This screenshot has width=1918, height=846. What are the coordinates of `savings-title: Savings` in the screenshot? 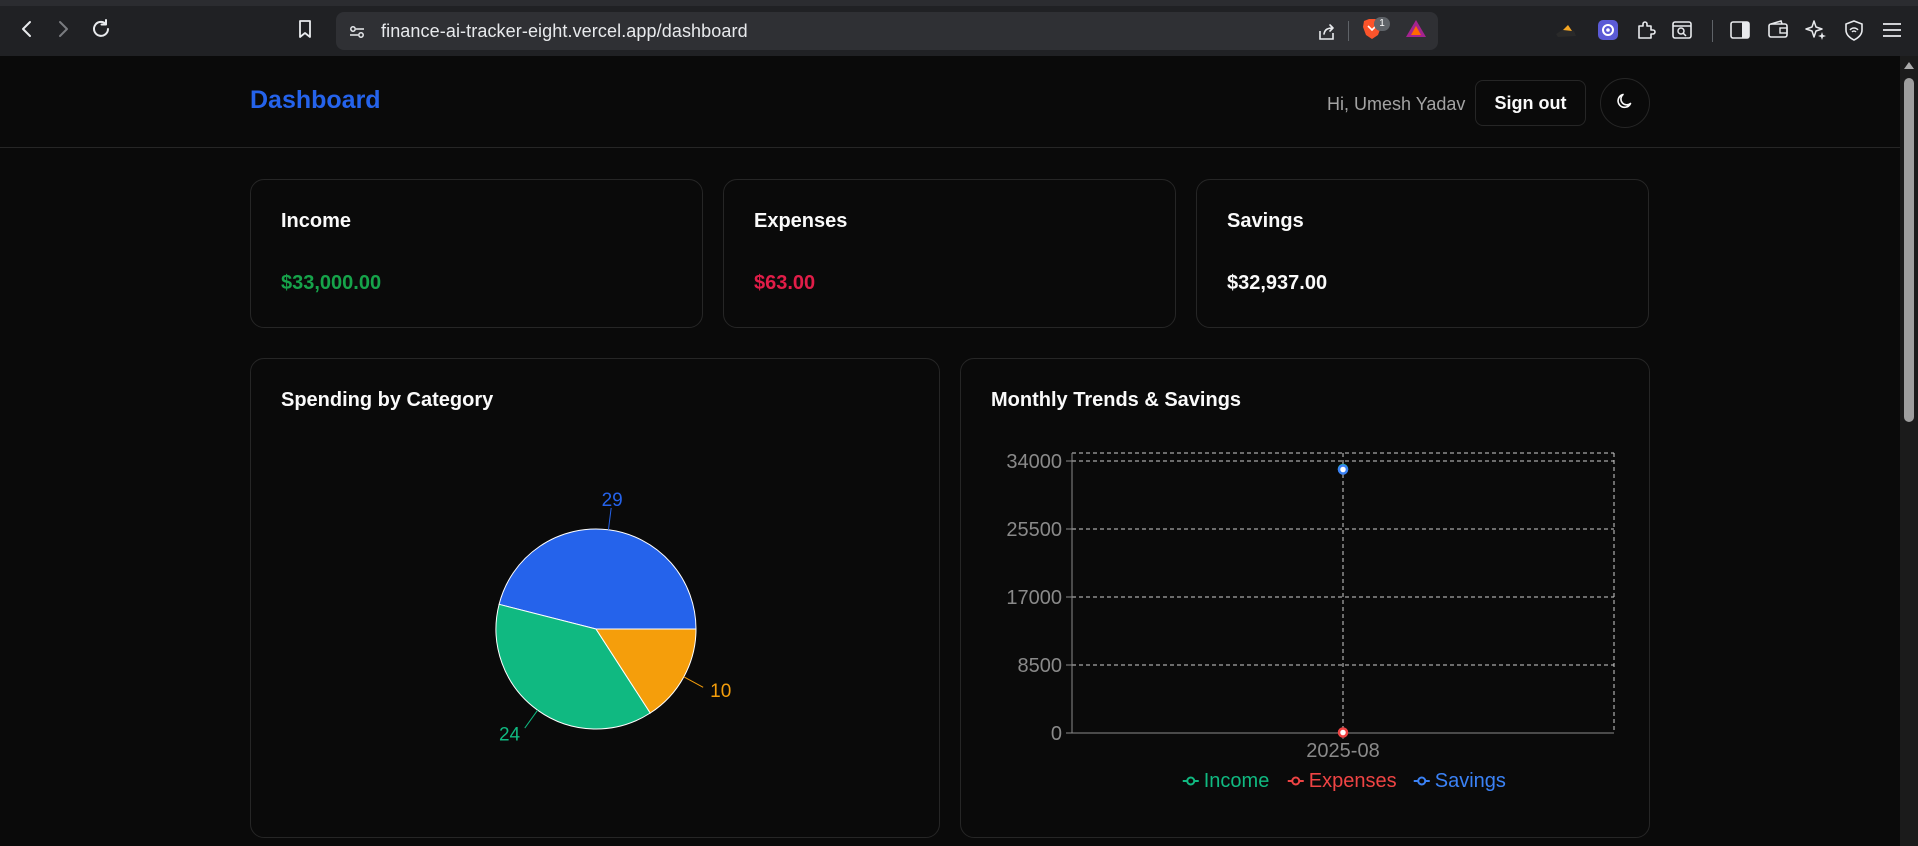 It's located at (1265, 221).